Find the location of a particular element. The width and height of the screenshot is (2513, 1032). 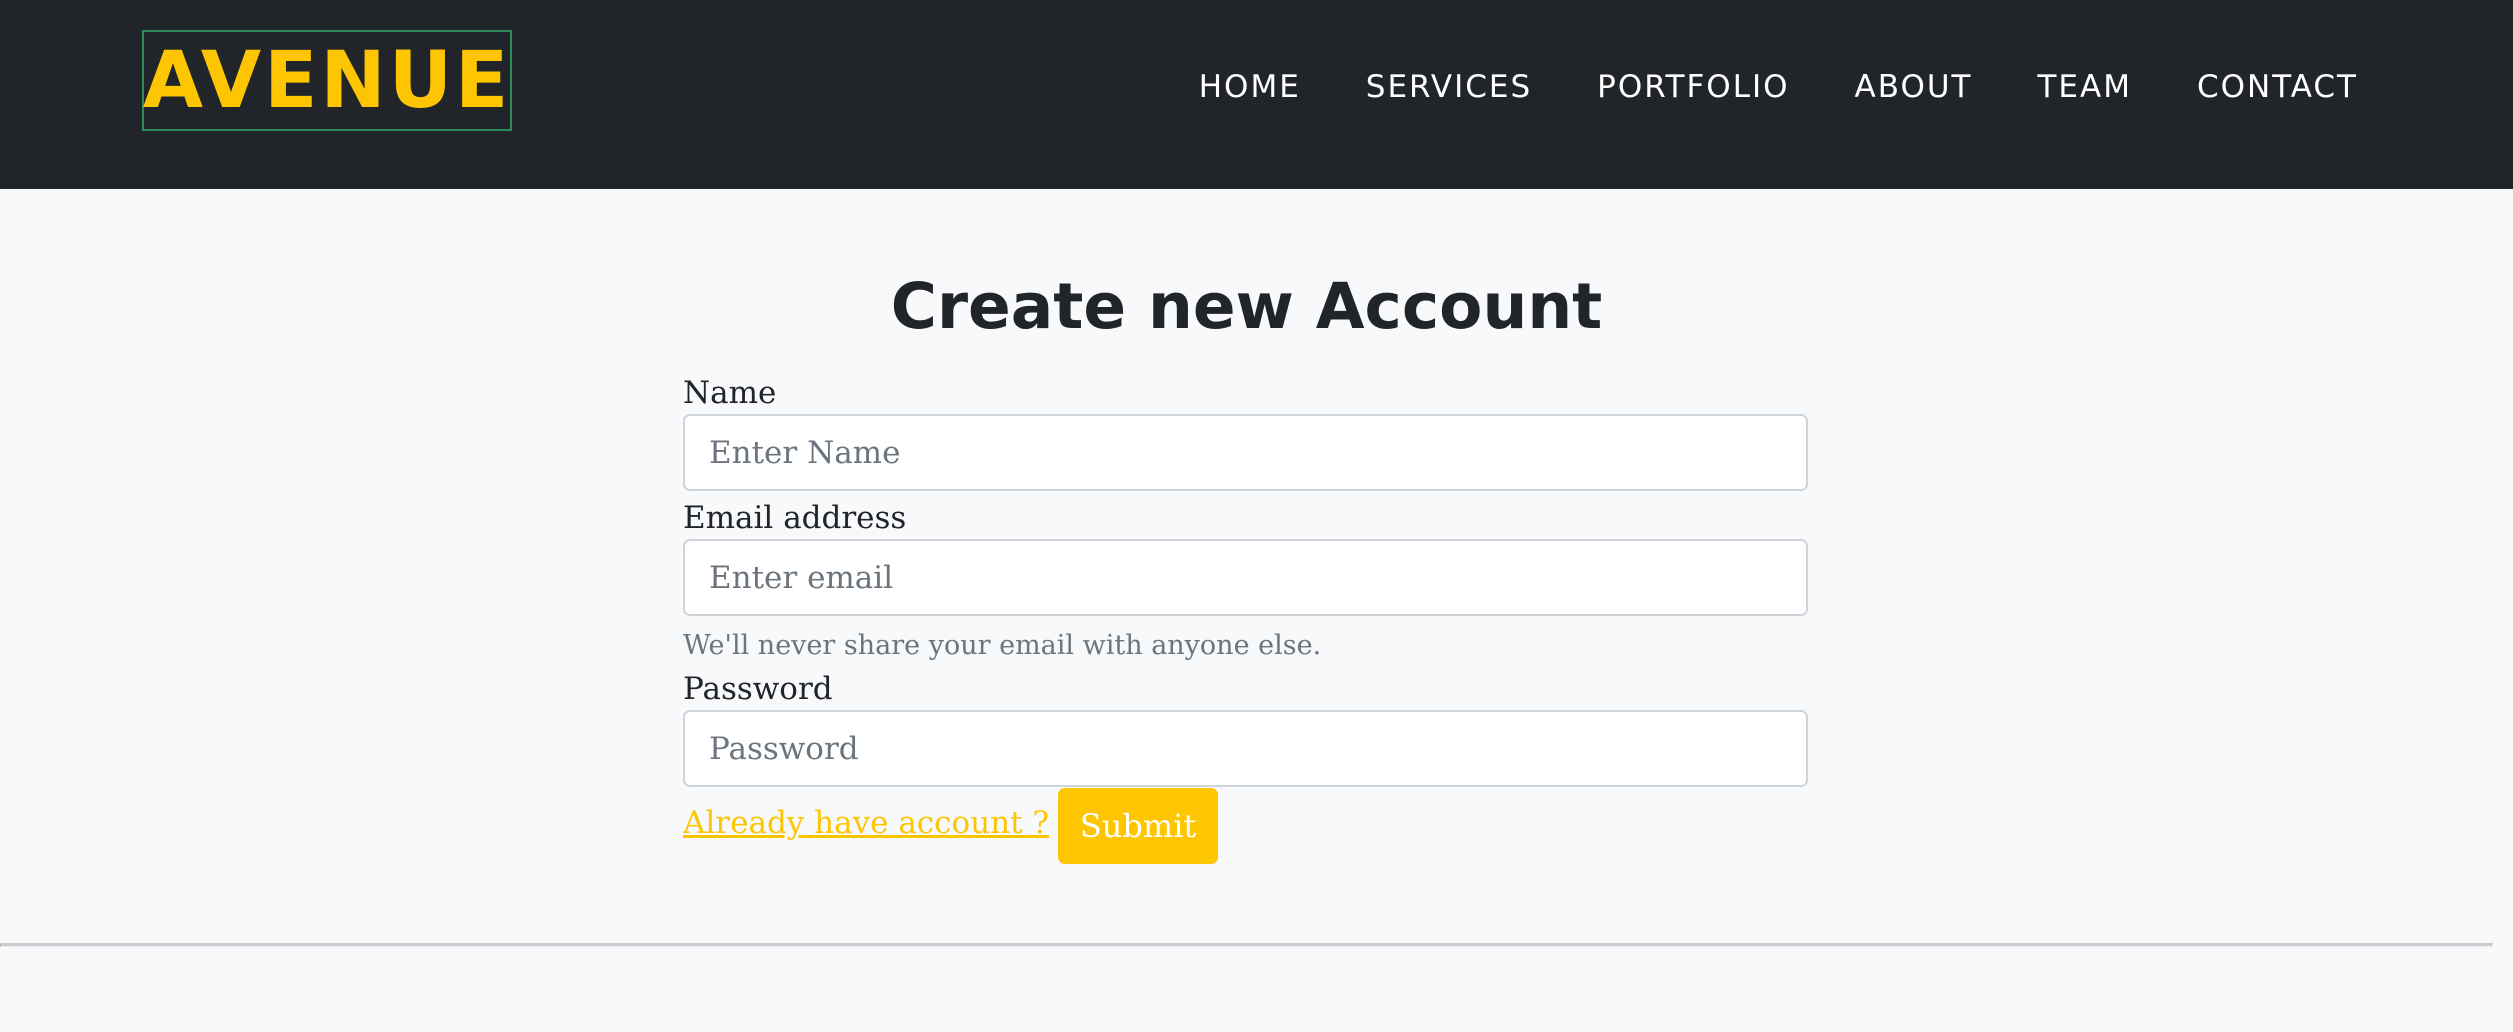

nav-item-portfolio: PORTFOLIO is located at coordinates (1693, 87).